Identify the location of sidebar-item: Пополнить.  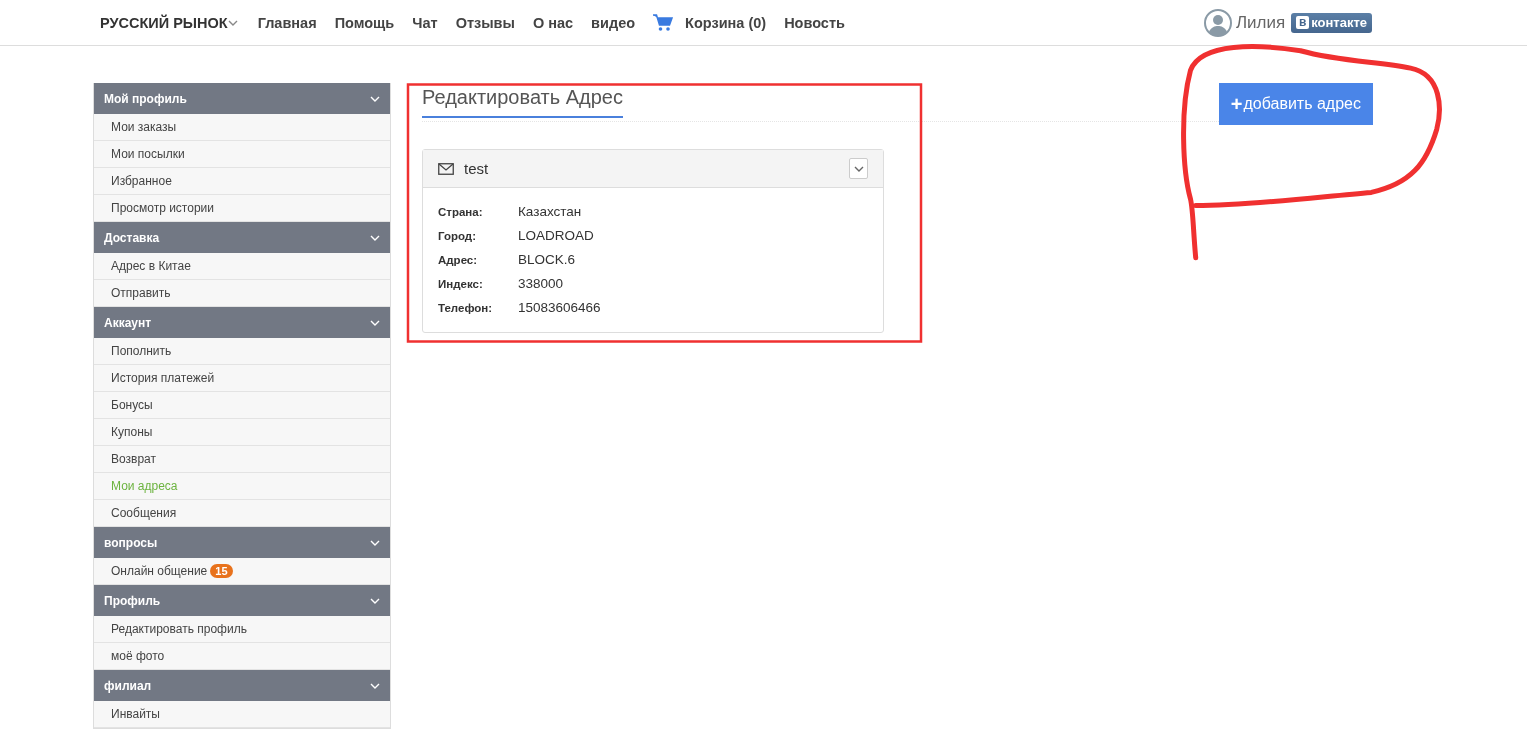
(242, 351).